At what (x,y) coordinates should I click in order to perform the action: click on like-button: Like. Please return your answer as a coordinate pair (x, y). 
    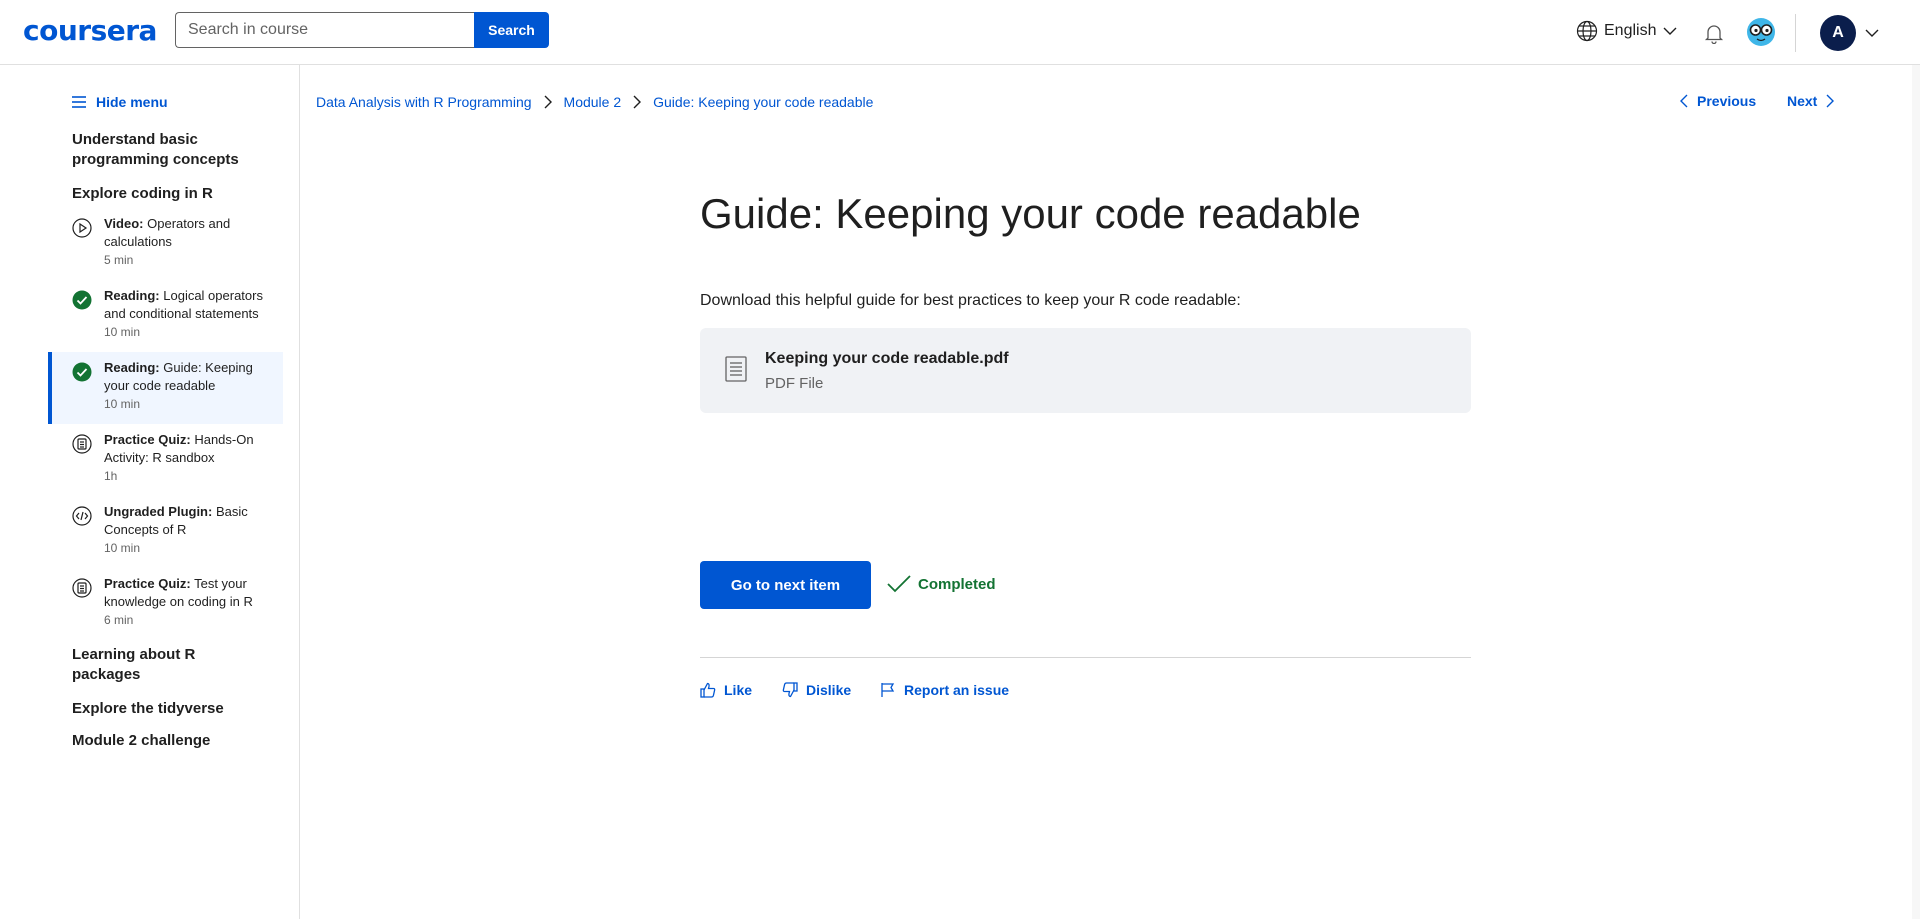
    Looking at the image, I should click on (726, 690).